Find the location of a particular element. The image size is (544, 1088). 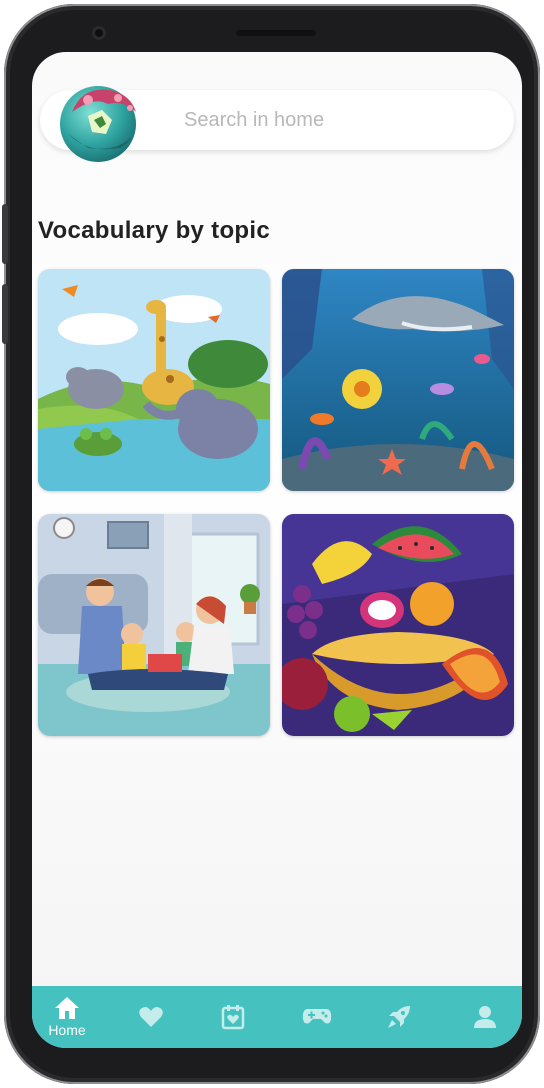

nav-item-favorites is located at coordinates (151, 1017).